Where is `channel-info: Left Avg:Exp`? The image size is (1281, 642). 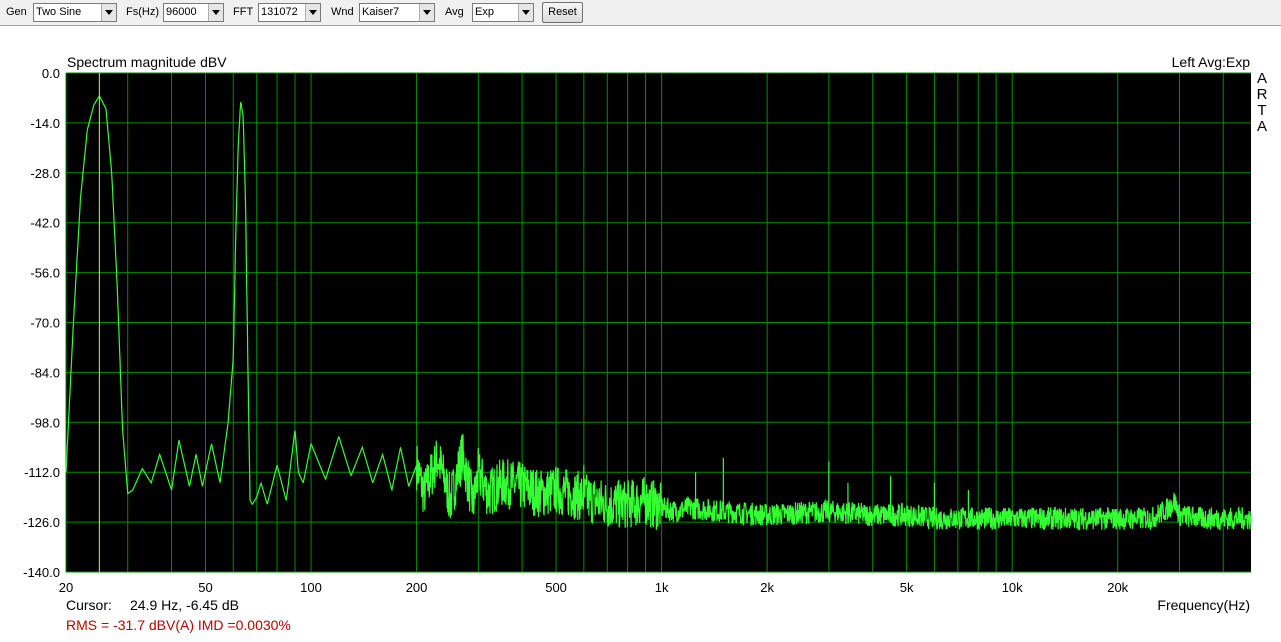 channel-info: Left Avg:Exp is located at coordinates (1211, 62).